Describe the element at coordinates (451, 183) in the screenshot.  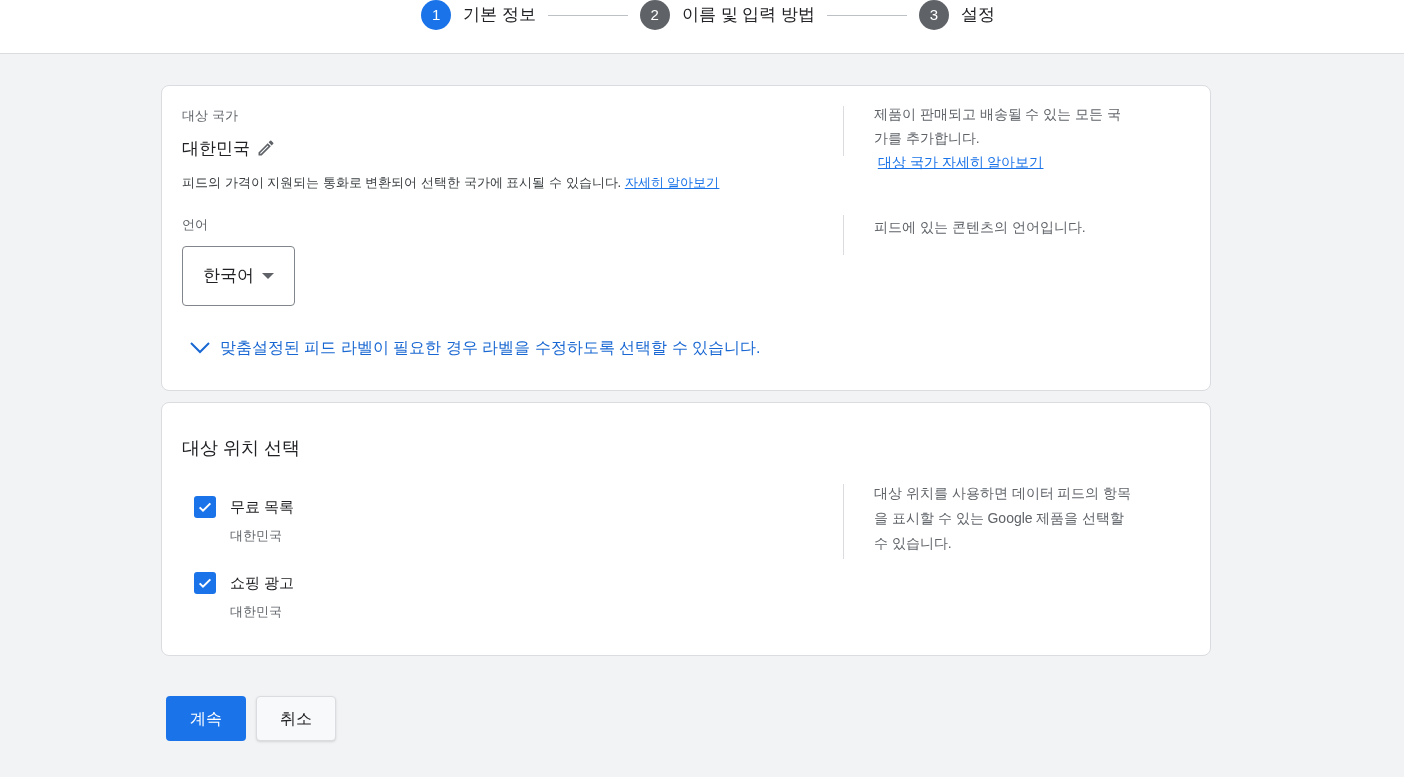
I see `country-note: 피드의 가격이 지원되는 통화로 변환되어 선택한 국가에 표시될 수 있습니다. 자세히 알아보기` at that location.